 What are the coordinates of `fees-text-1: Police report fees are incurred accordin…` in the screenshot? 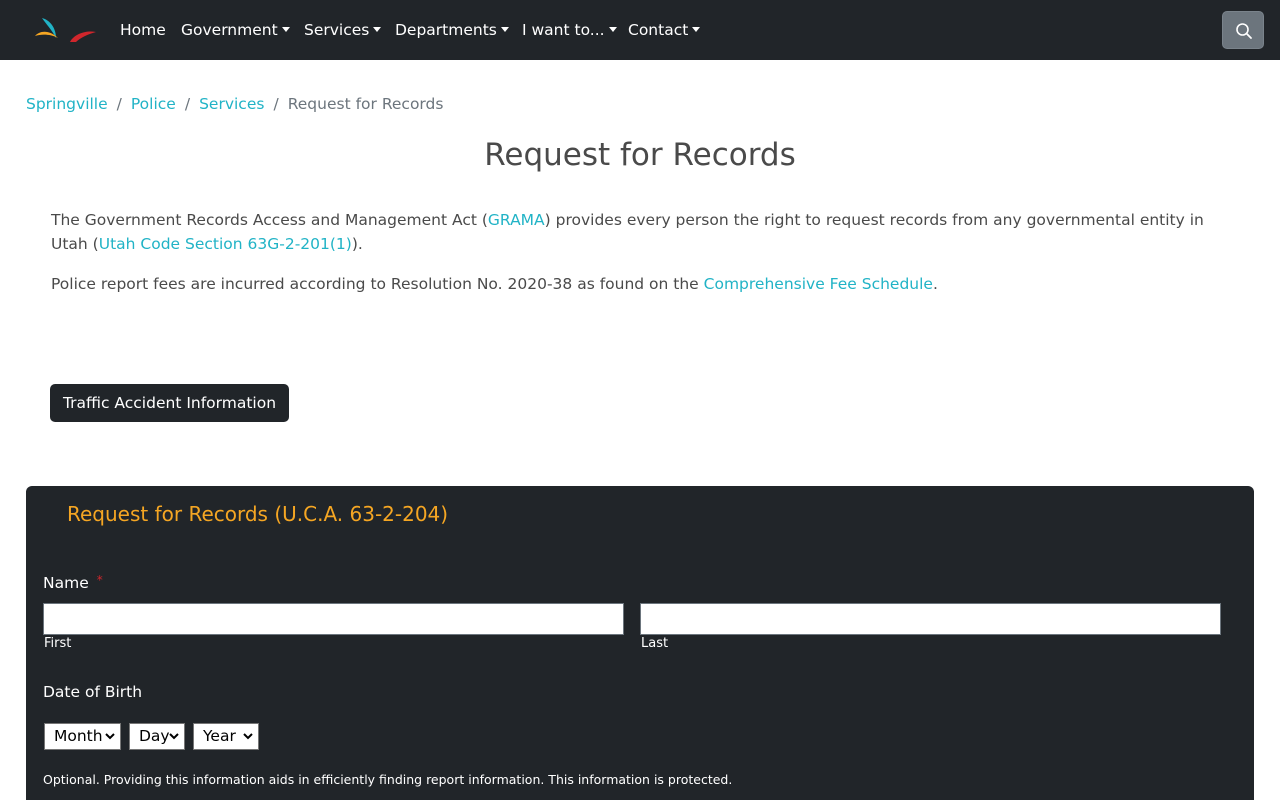 It's located at (377, 284).